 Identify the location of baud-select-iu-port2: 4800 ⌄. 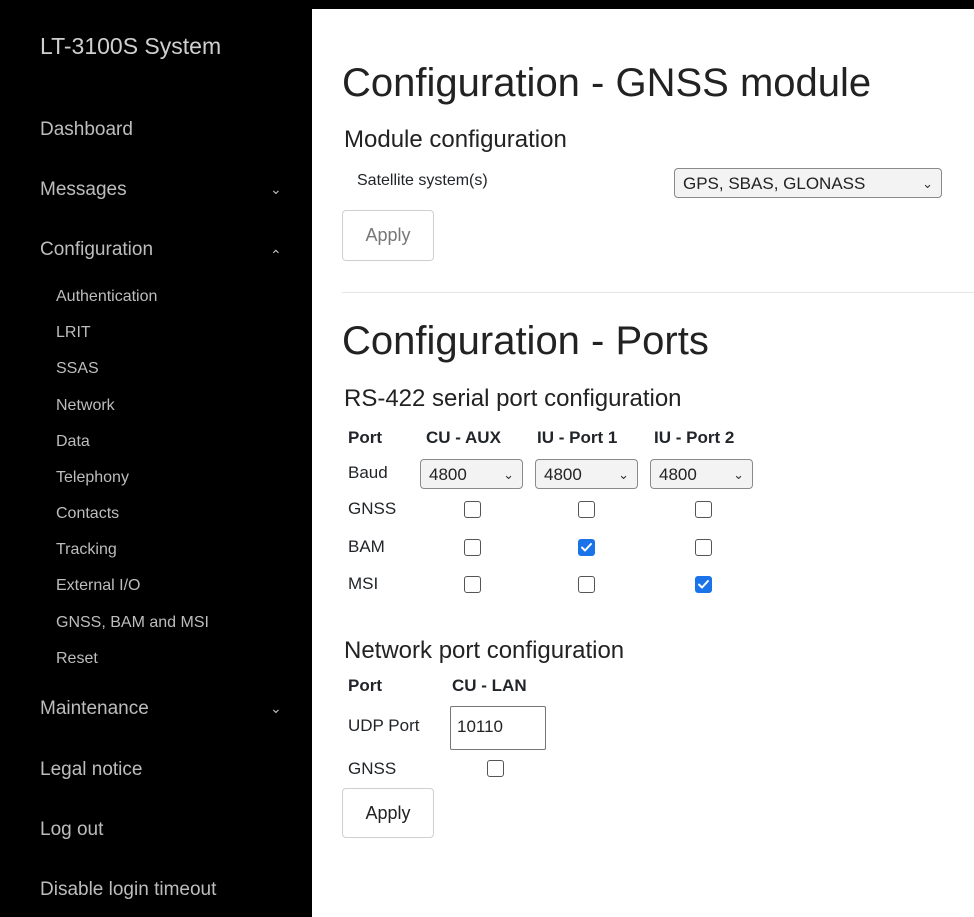
(701, 474).